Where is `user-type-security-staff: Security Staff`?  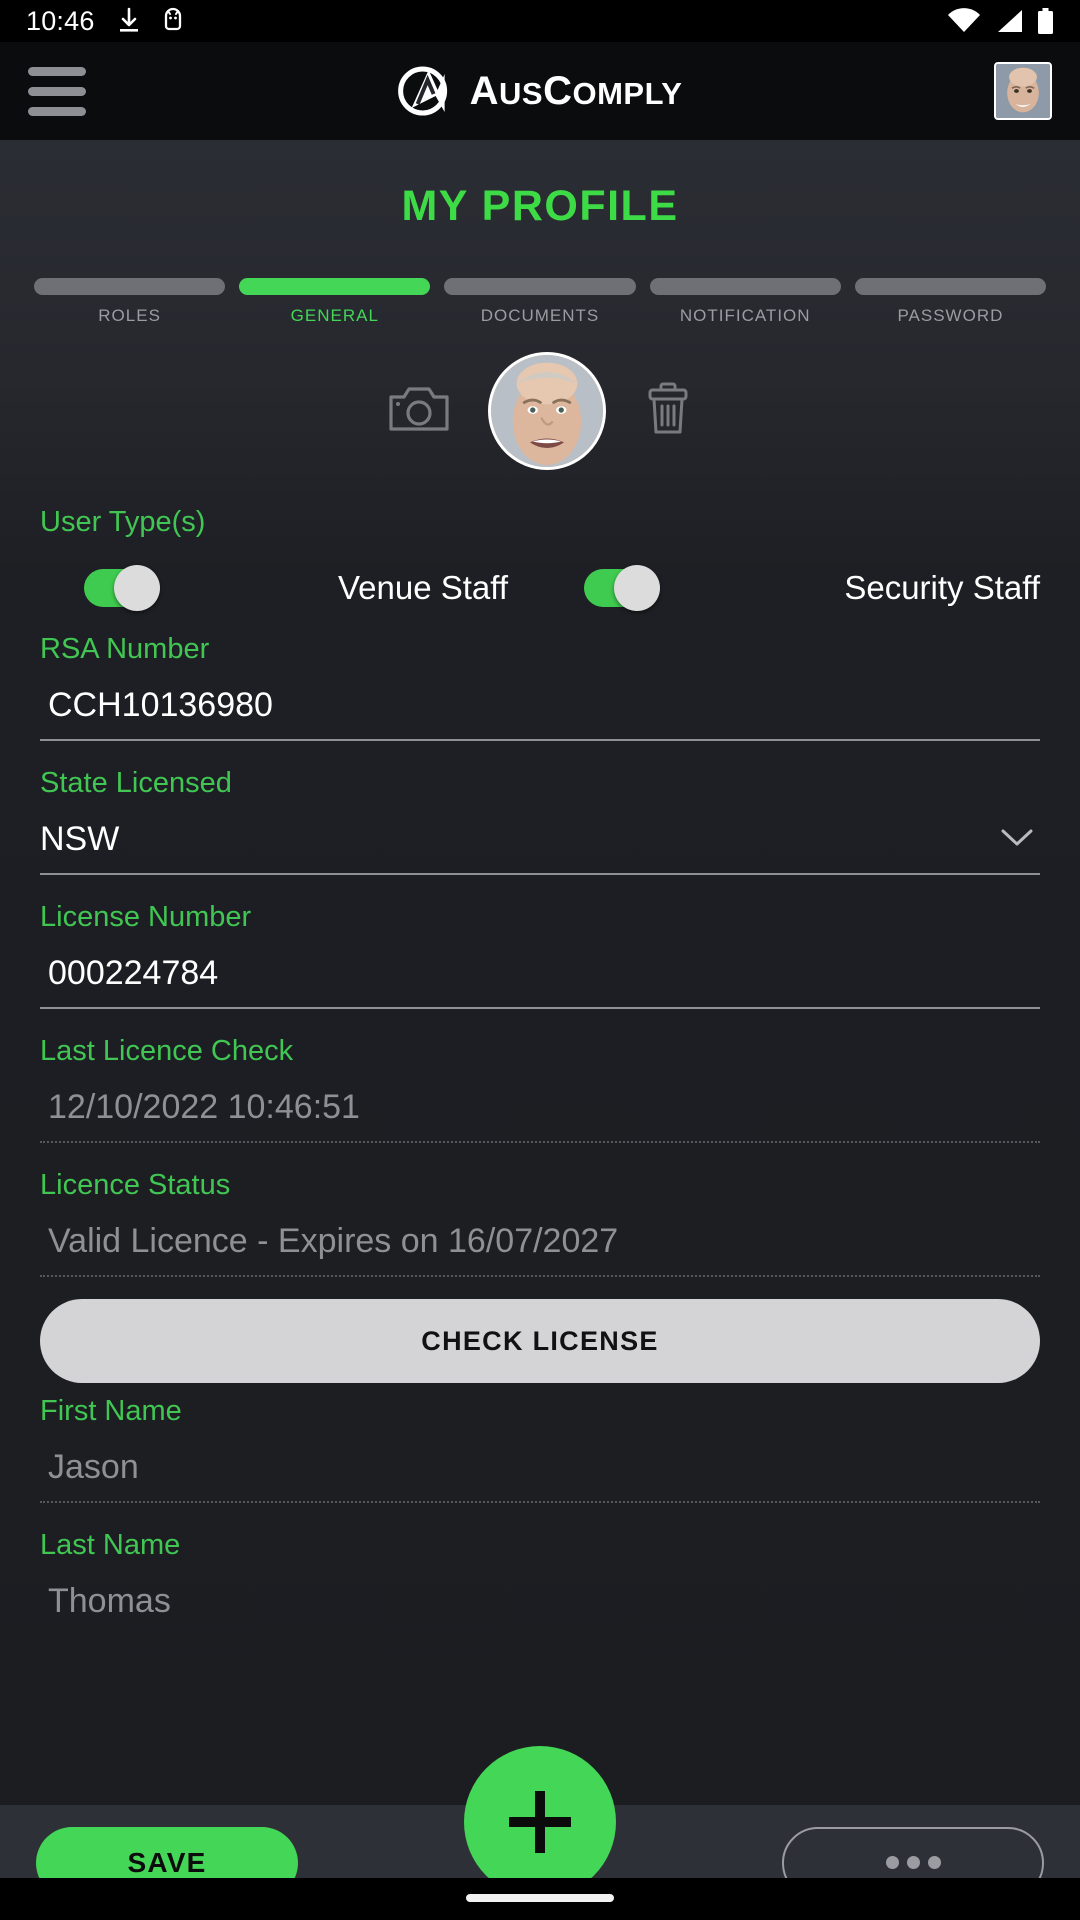 user-type-security-staff: Security Staff is located at coordinates (790, 588).